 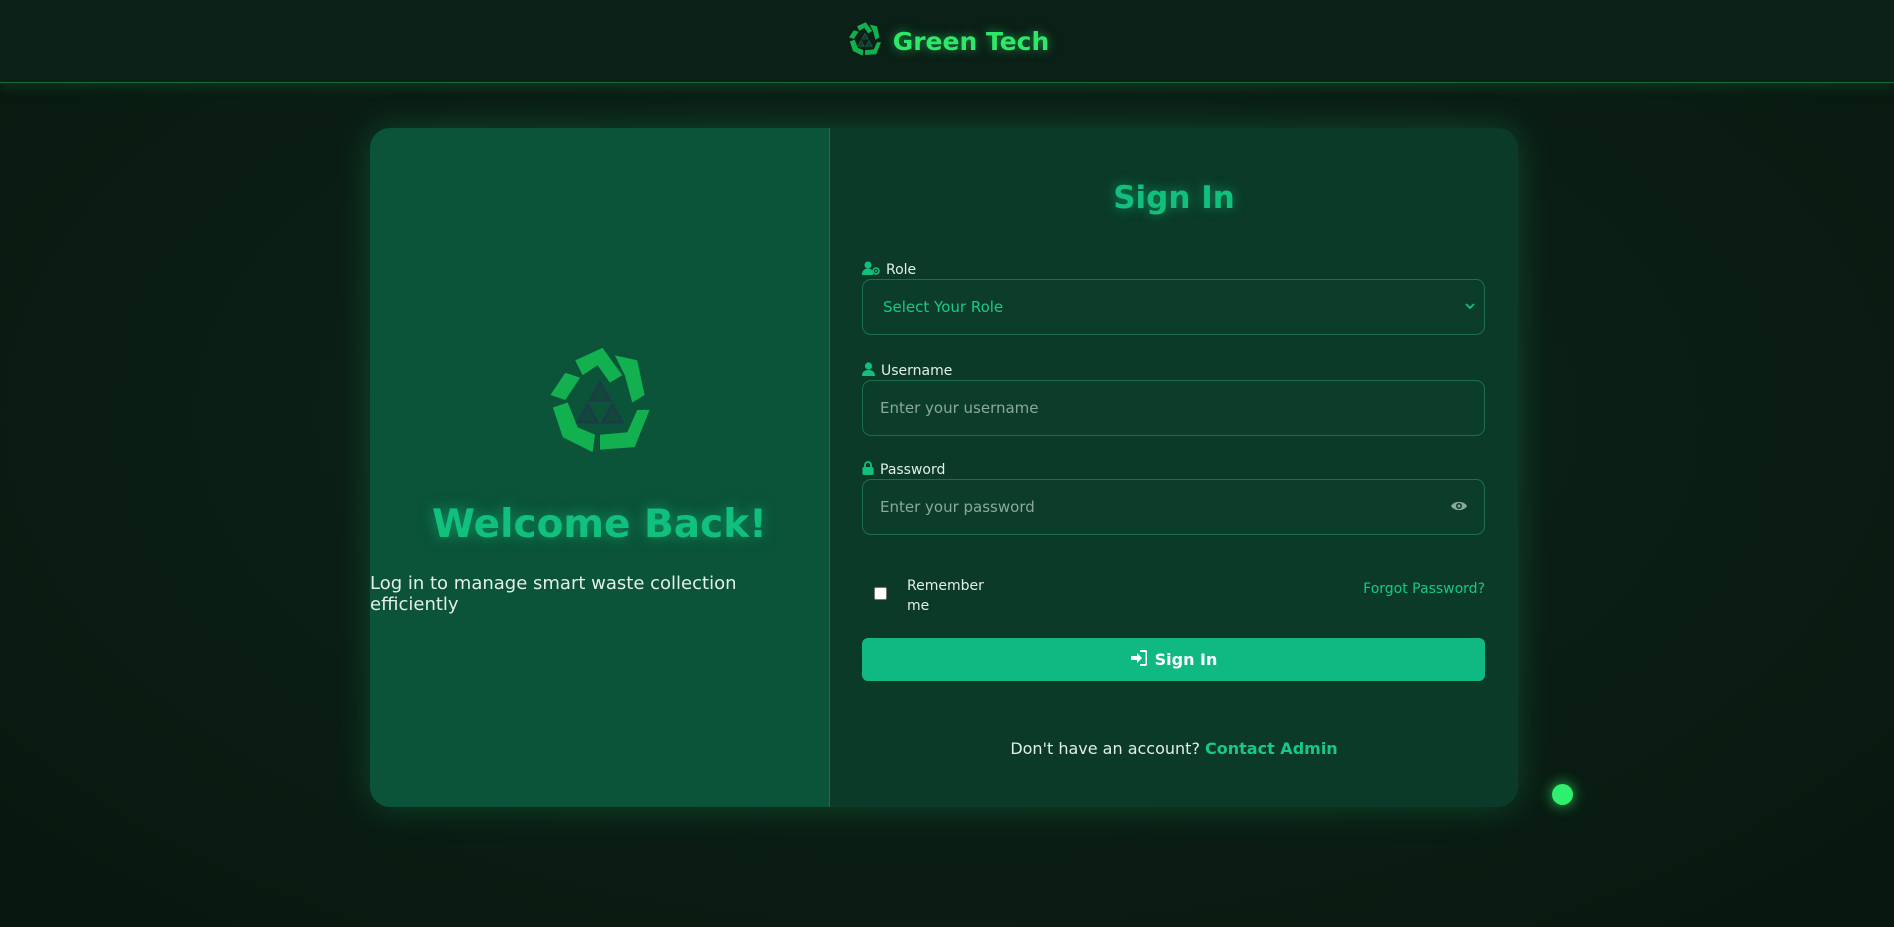 I want to click on top-bar: Green Tech, so click(x=947, y=41).